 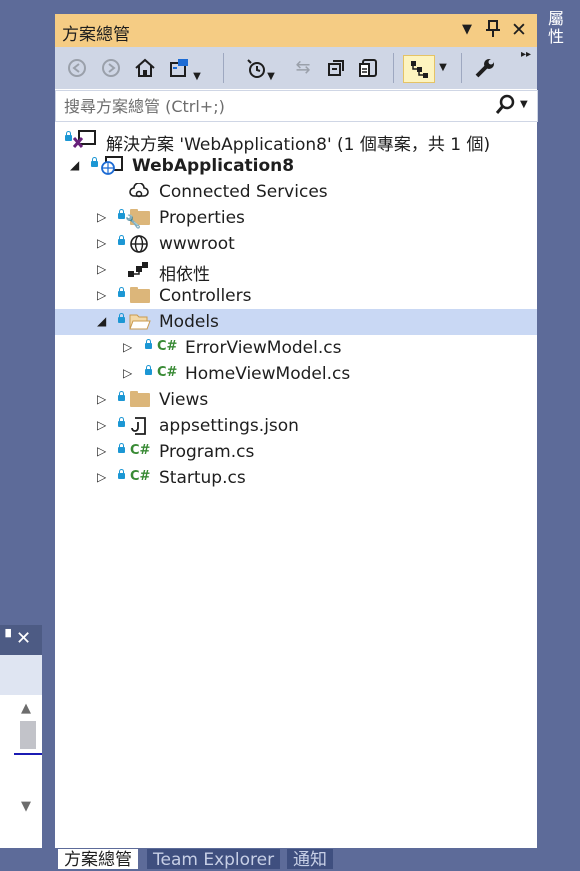 I want to click on left-tool-panel: ▝ ✕ ▲ ▼, so click(x=21, y=736).